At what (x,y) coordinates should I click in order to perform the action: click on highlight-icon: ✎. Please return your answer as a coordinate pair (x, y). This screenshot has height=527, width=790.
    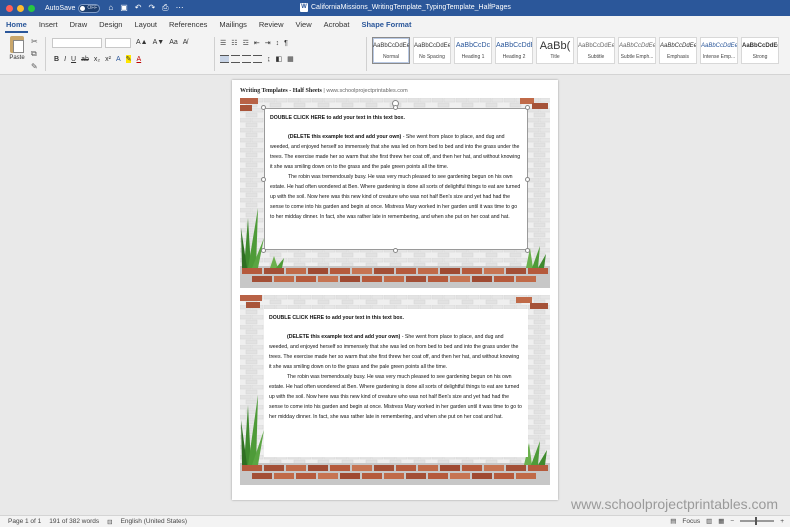
    Looking at the image, I should click on (128, 59).